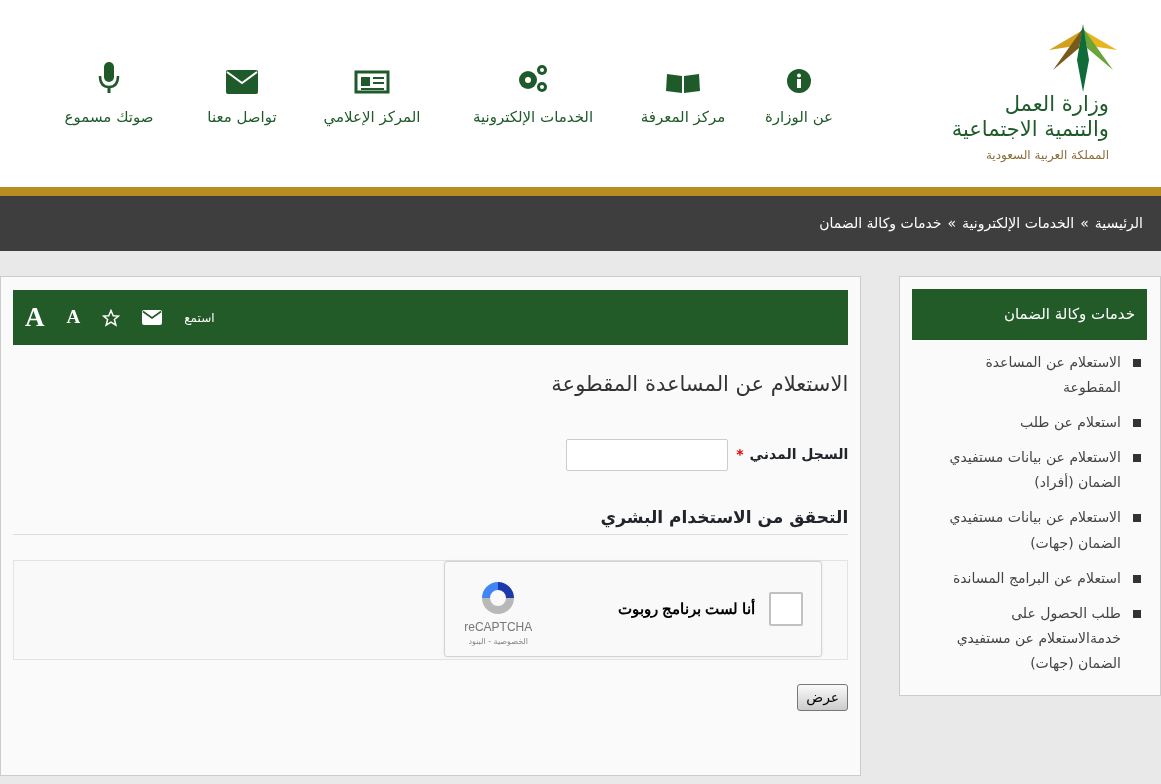 This screenshot has height=784, width=1161. What do you see at coordinates (1031, 470) in the screenshot?
I see `sidebar-link: الاستعلام عن بيانات مستفيدي الضمان (أفراد)` at bounding box center [1031, 470].